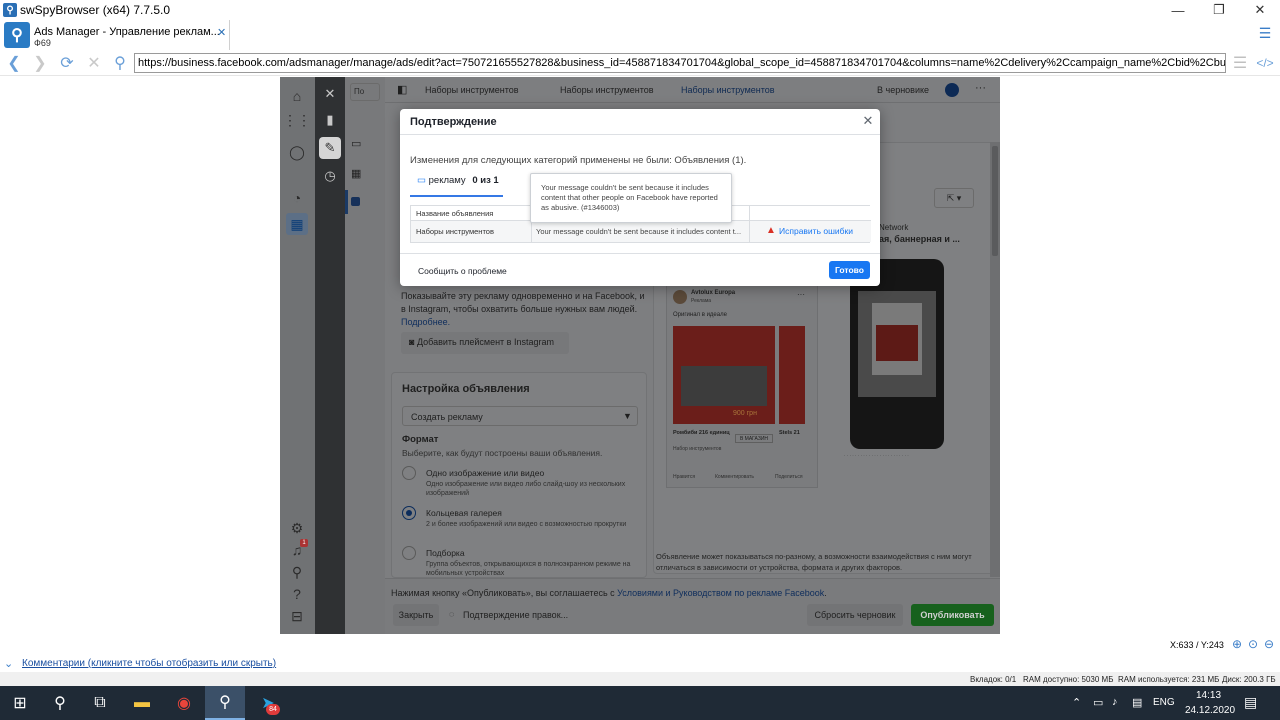 This screenshot has height=720, width=1280. What do you see at coordinates (954, 198) in the screenshot?
I see `share-preview-button: ⇱ ▾` at bounding box center [954, 198].